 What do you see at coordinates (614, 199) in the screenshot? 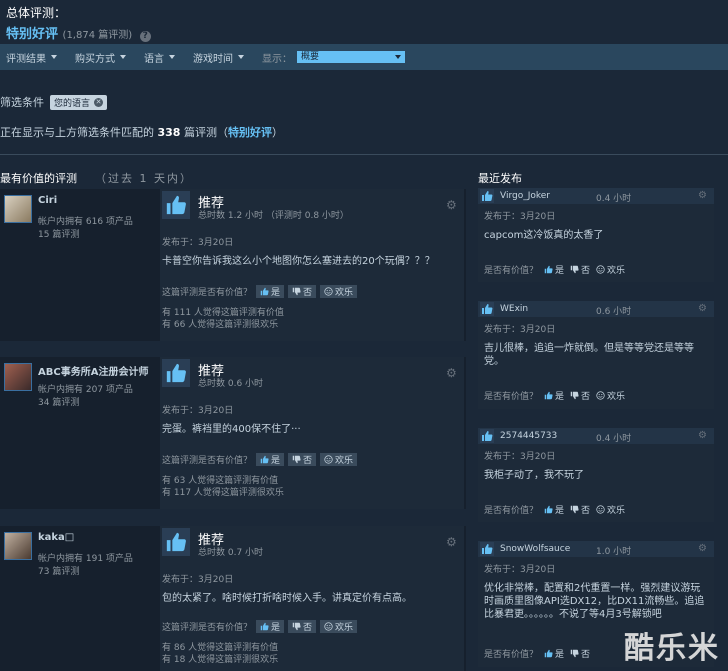
I see `recent-hours: 0.4 小时` at bounding box center [614, 199].